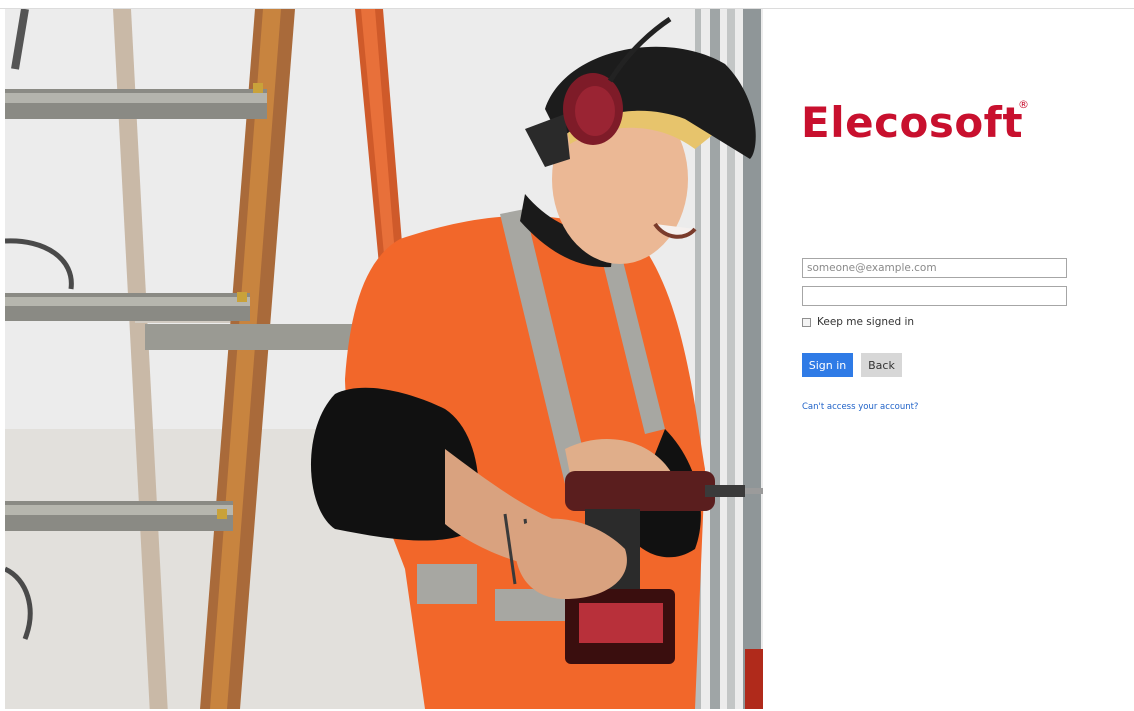 Image resolution: width=1134 pixels, height=711 pixels. Describe the element at coordinates (806, 322) in the screenshot. I see `keep-signed-in-checkbox` at that location.